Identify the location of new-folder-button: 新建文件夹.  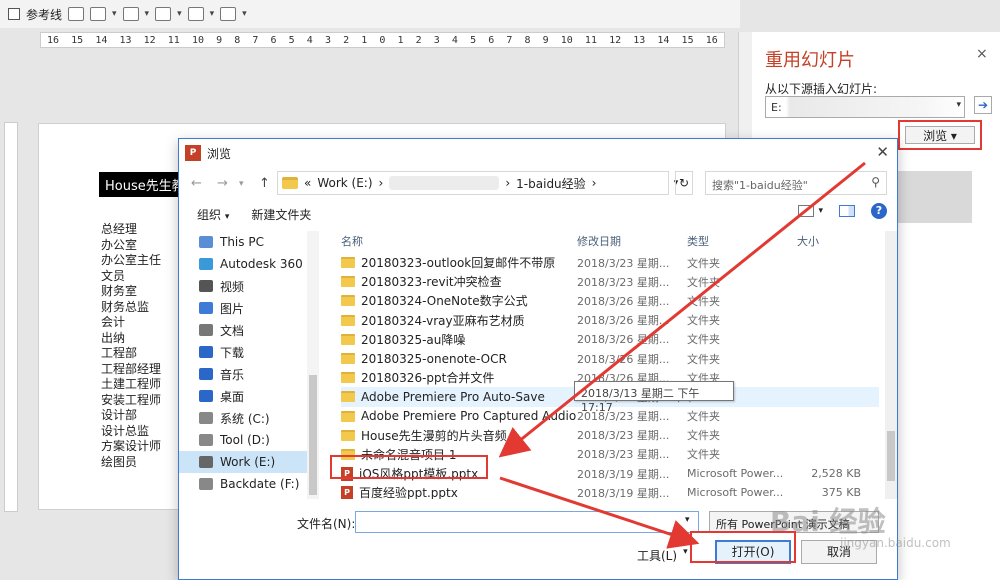
(281, 214).